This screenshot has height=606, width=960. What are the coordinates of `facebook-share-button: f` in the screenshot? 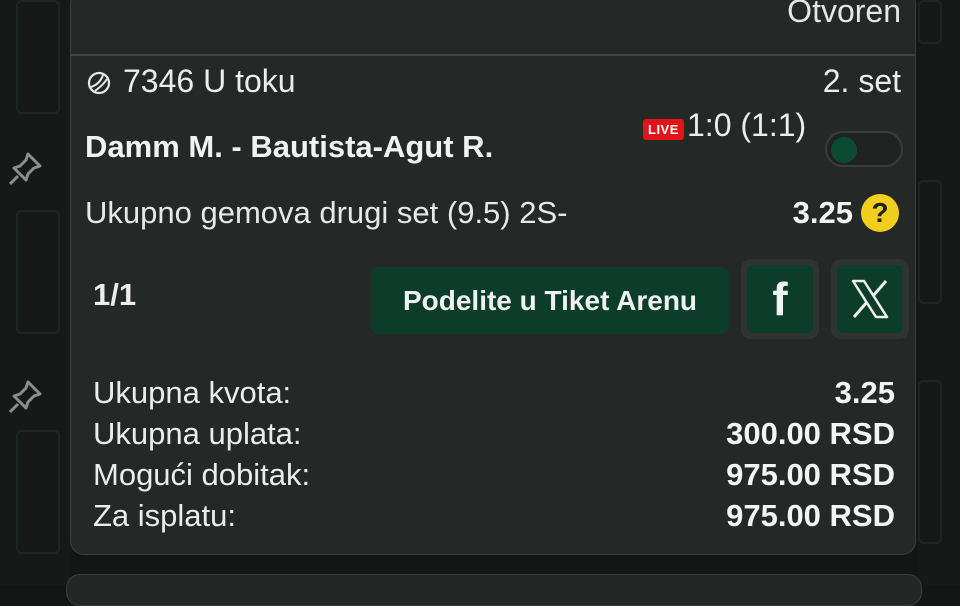 It's located at (780, 299).